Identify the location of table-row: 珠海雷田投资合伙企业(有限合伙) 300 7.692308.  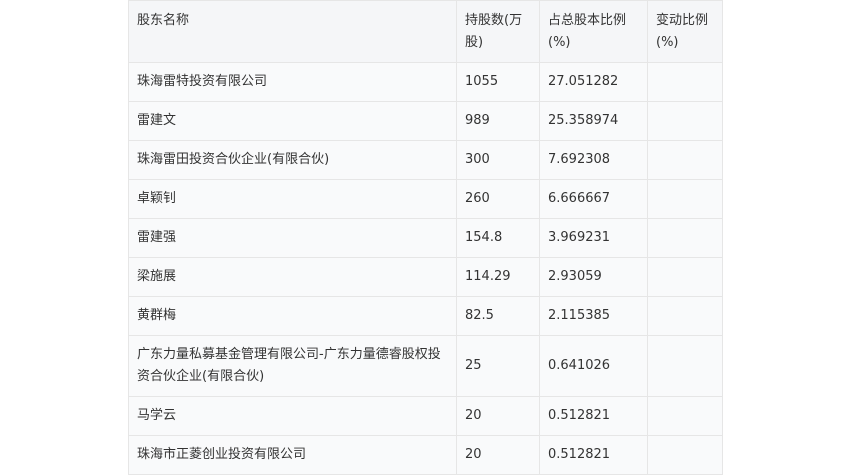
(425, 160).